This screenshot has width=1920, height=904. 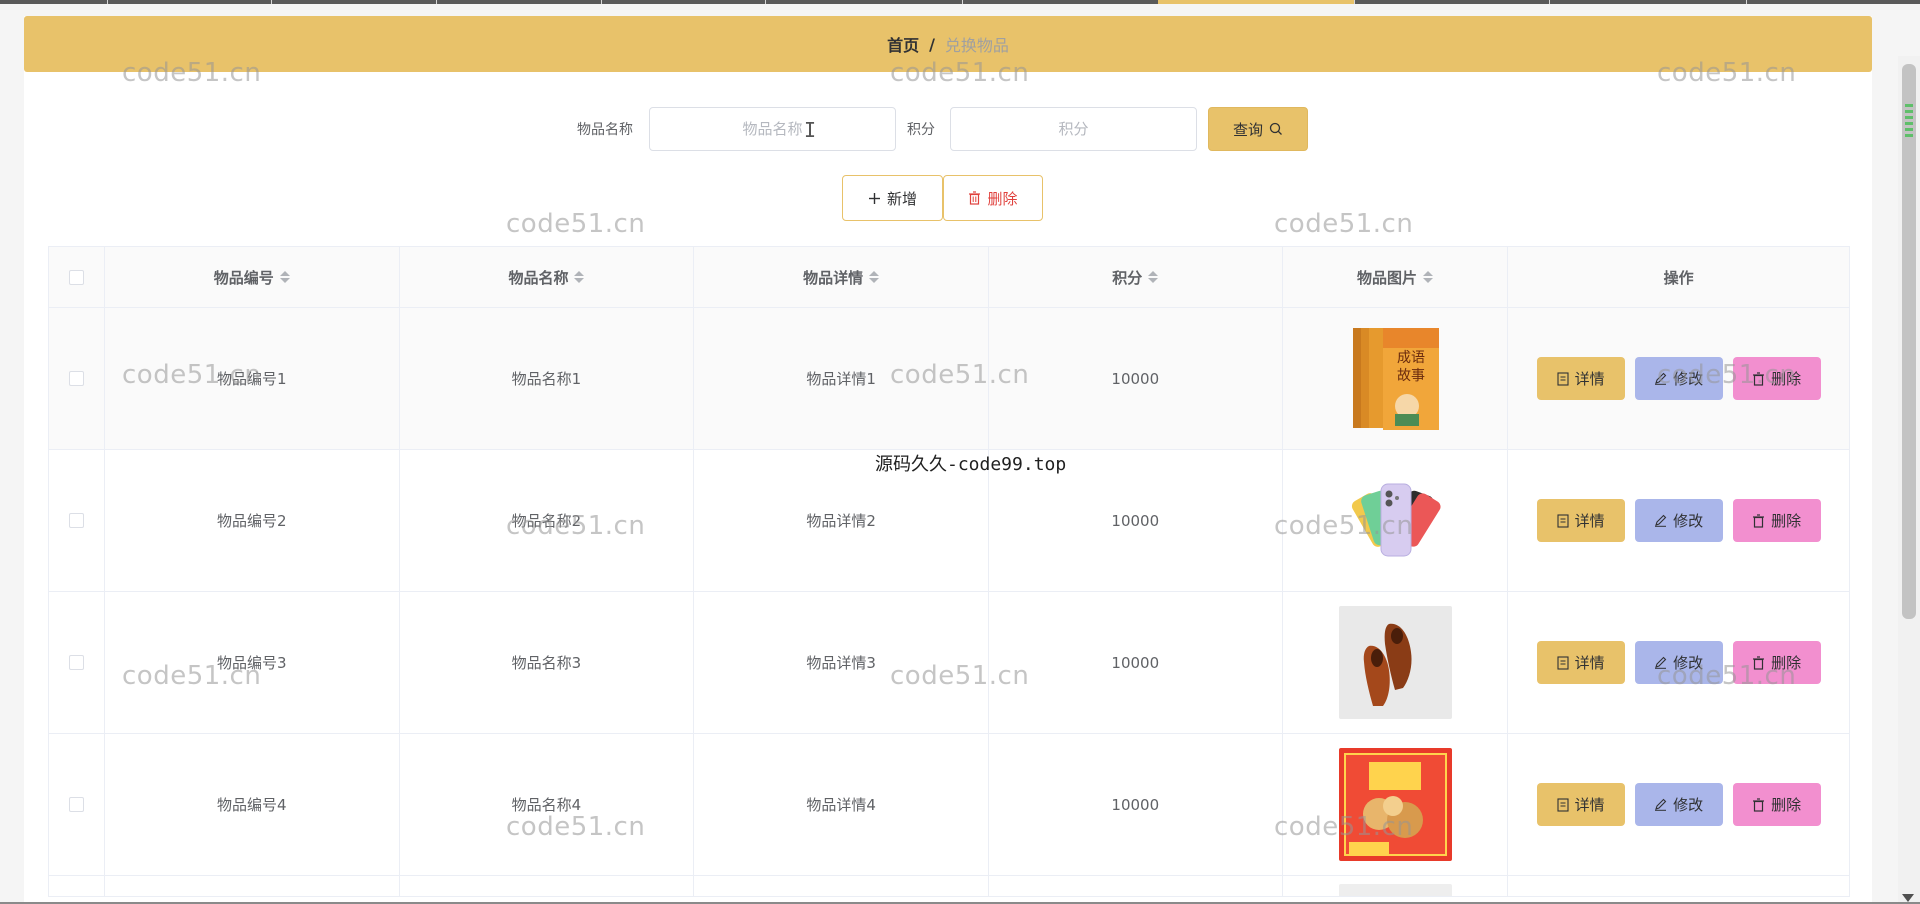 I want to click on breadcrumb-home: 首页, so click(x=903, y=44).